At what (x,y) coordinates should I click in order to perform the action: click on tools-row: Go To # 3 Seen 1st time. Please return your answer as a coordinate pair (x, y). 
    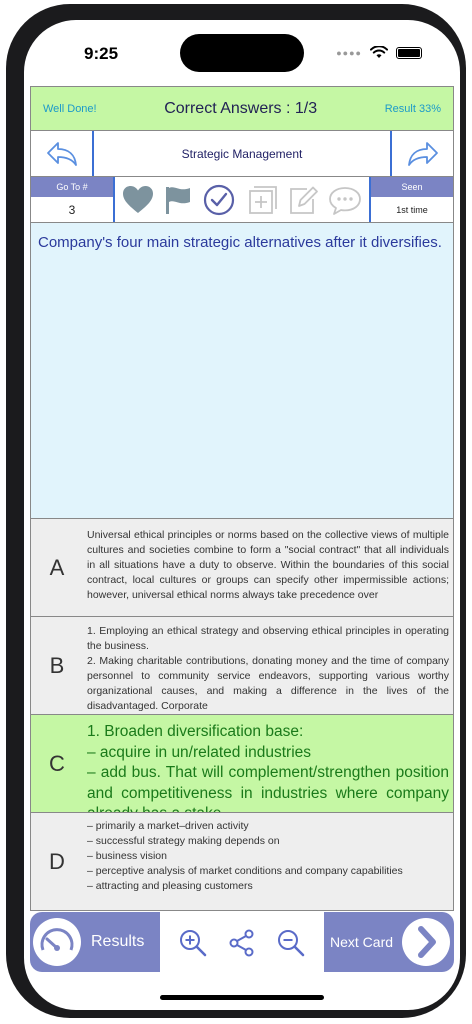
    Looking at the image, I should click on (242, 200).